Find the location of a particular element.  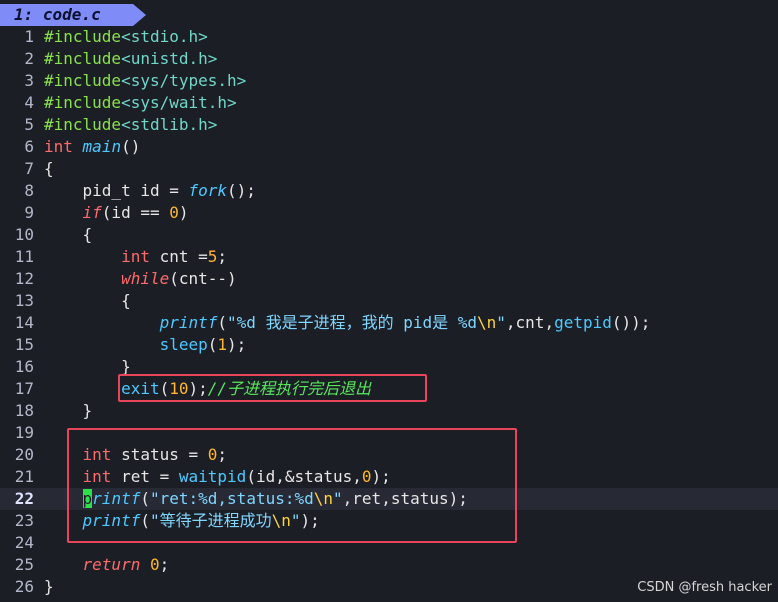

code-line: 11 int cnt =5; is located at coordinates (389, 257).